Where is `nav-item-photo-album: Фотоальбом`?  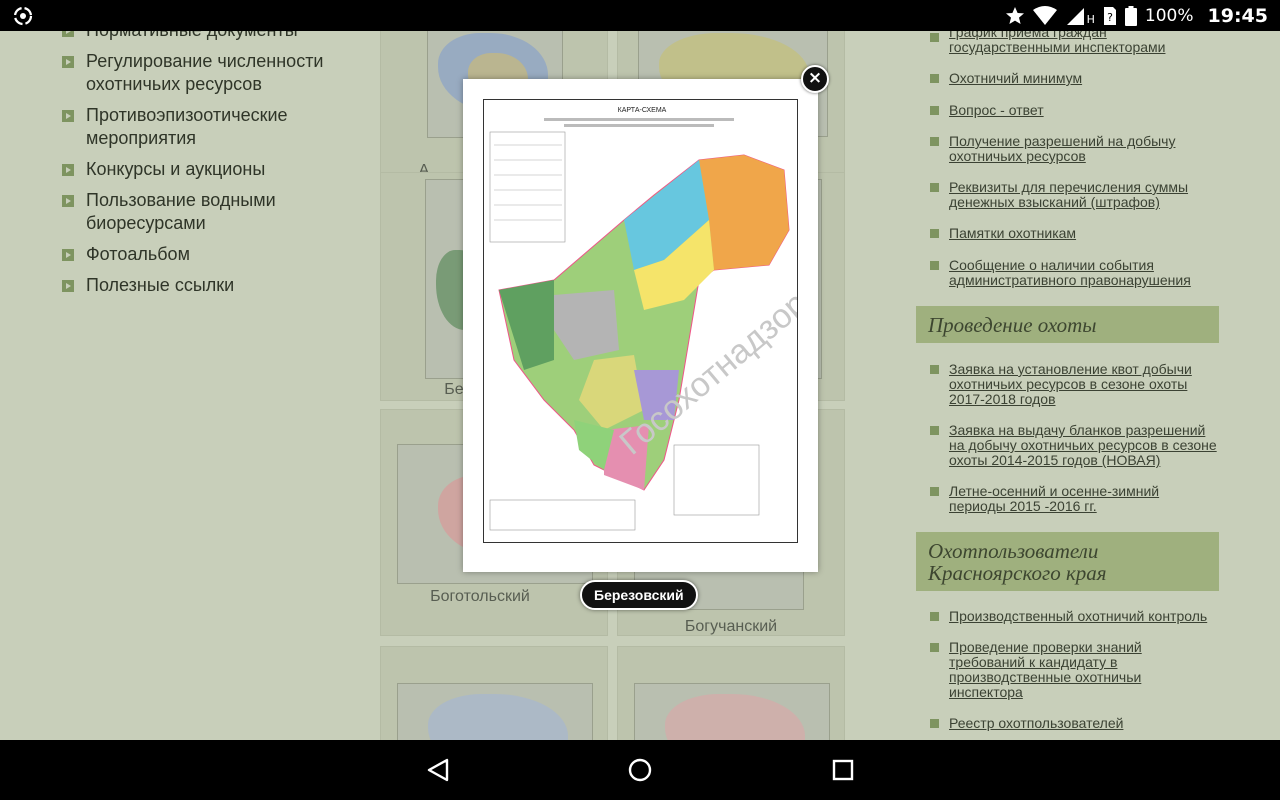
nav-item-photo-album: Фотоальбом is located at coordinates (212, 254).